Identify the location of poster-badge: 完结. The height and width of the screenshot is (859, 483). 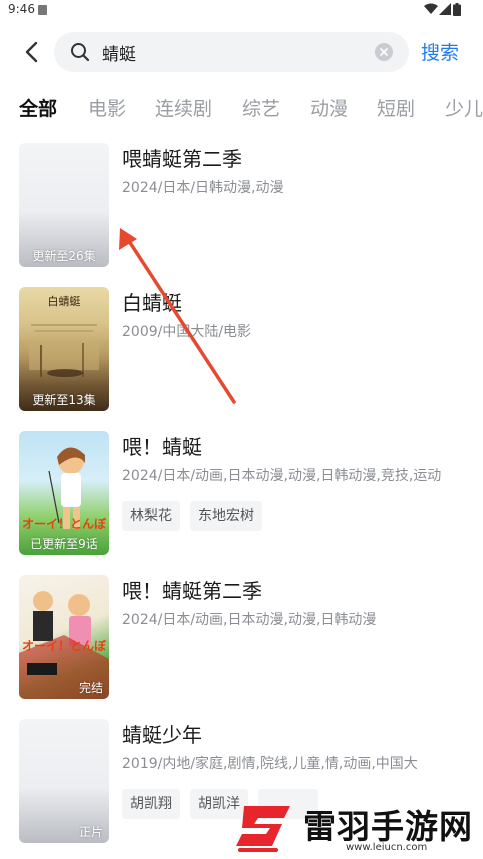
(90, 688).